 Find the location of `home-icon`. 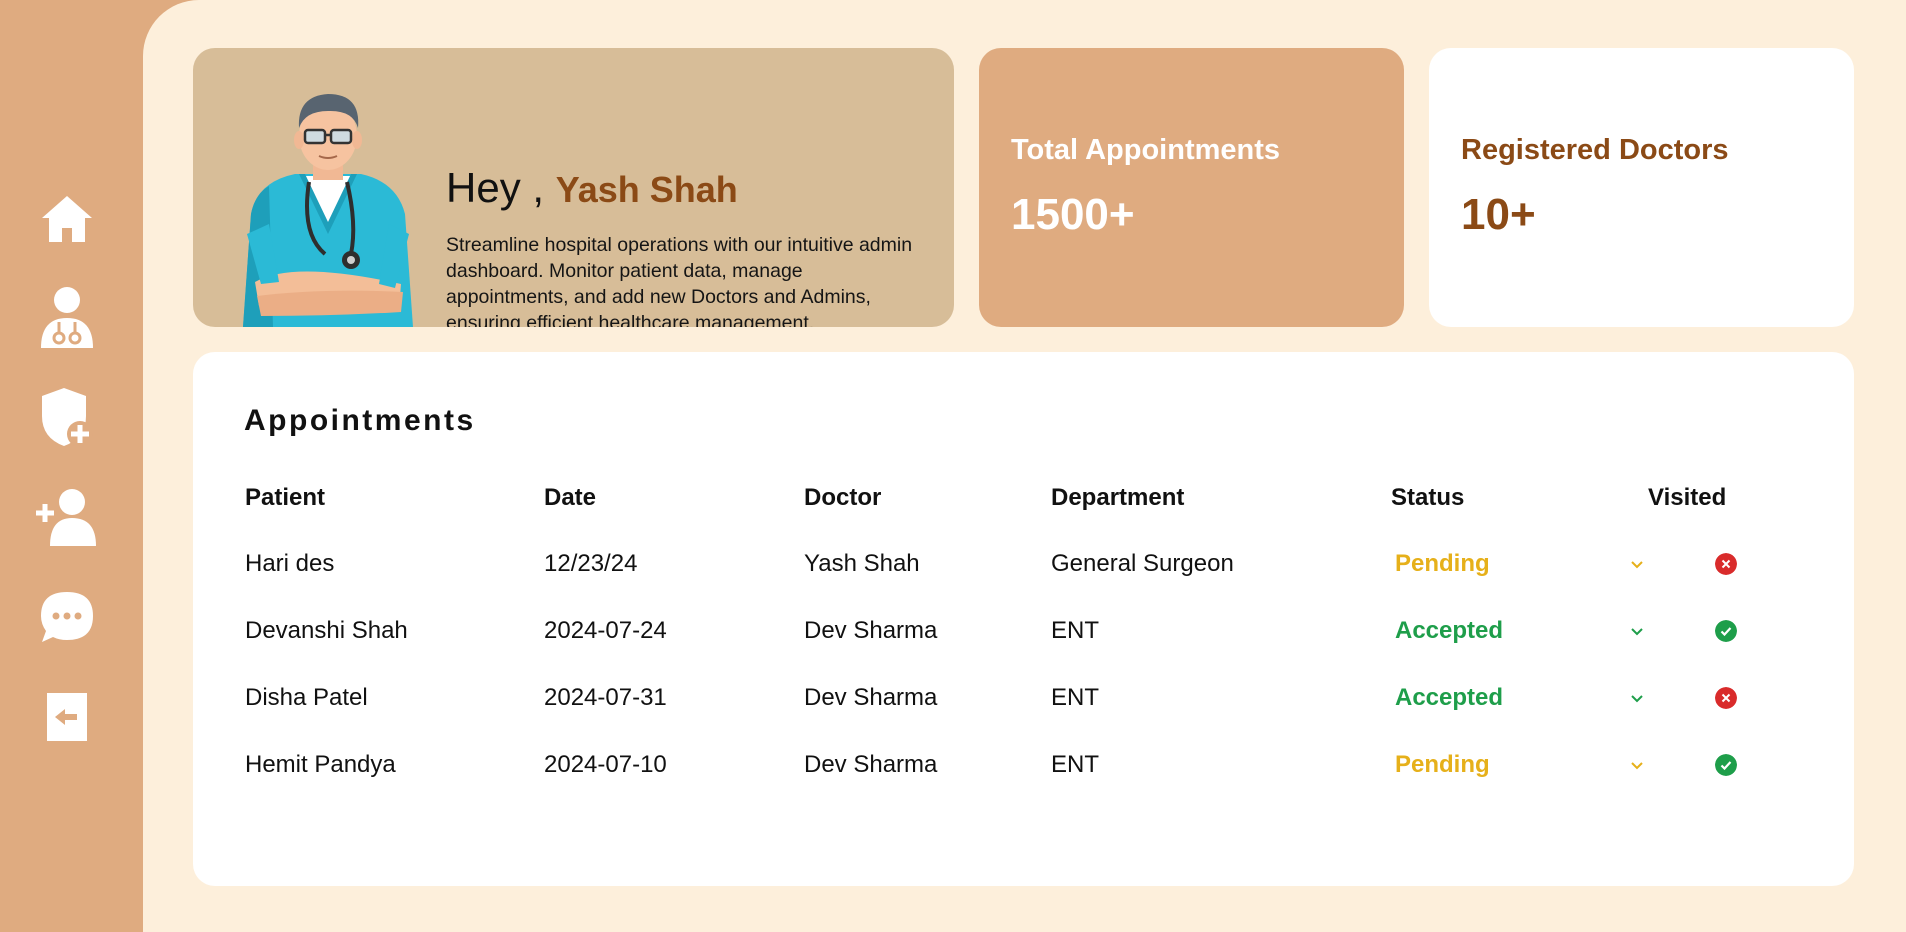

home-icon is located at coordinates (67, 219).